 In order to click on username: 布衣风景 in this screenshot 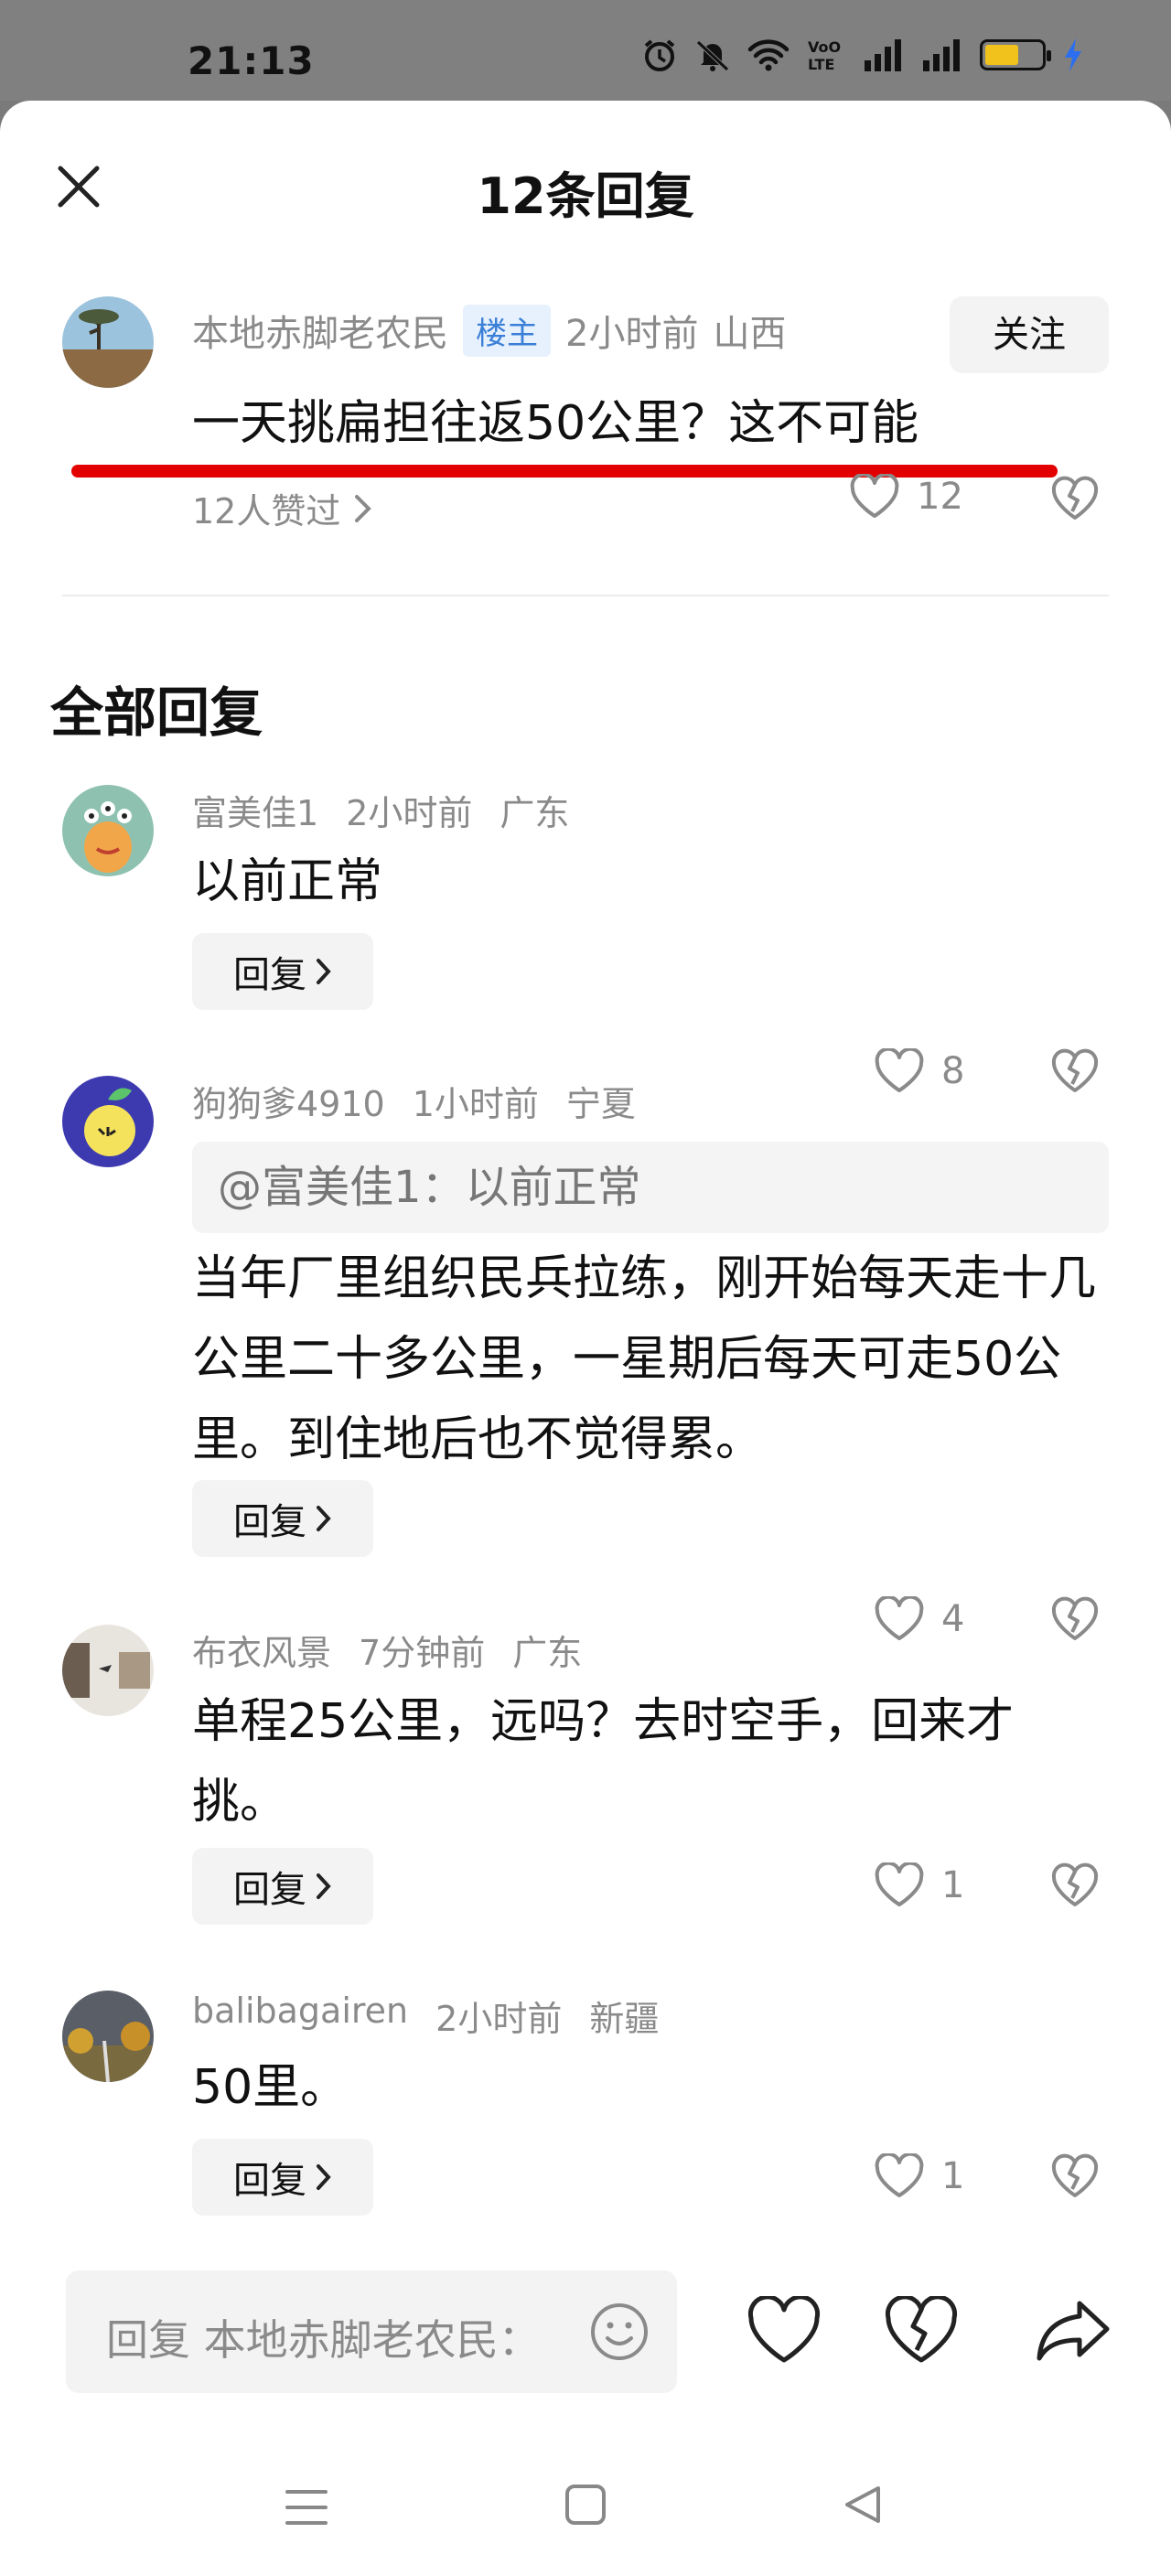, I will do `click(261, 1650)`.